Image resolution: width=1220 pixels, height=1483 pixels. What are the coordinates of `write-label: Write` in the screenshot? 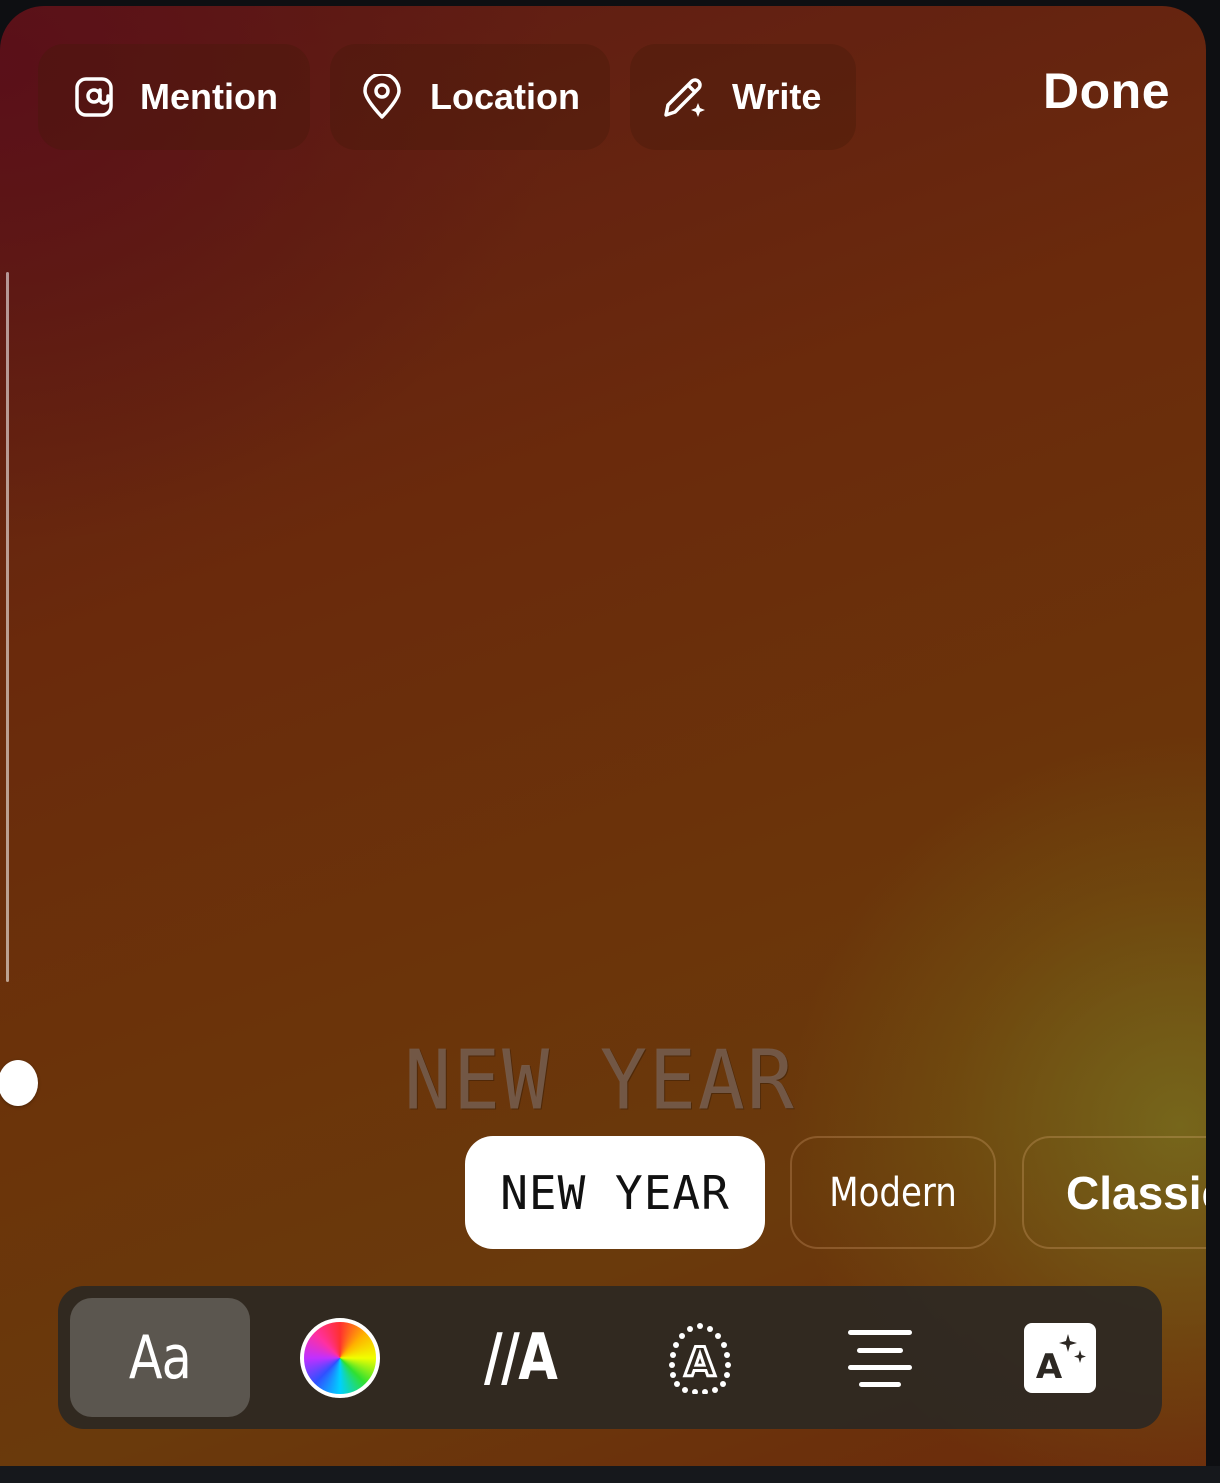 It's located at (777, 96).